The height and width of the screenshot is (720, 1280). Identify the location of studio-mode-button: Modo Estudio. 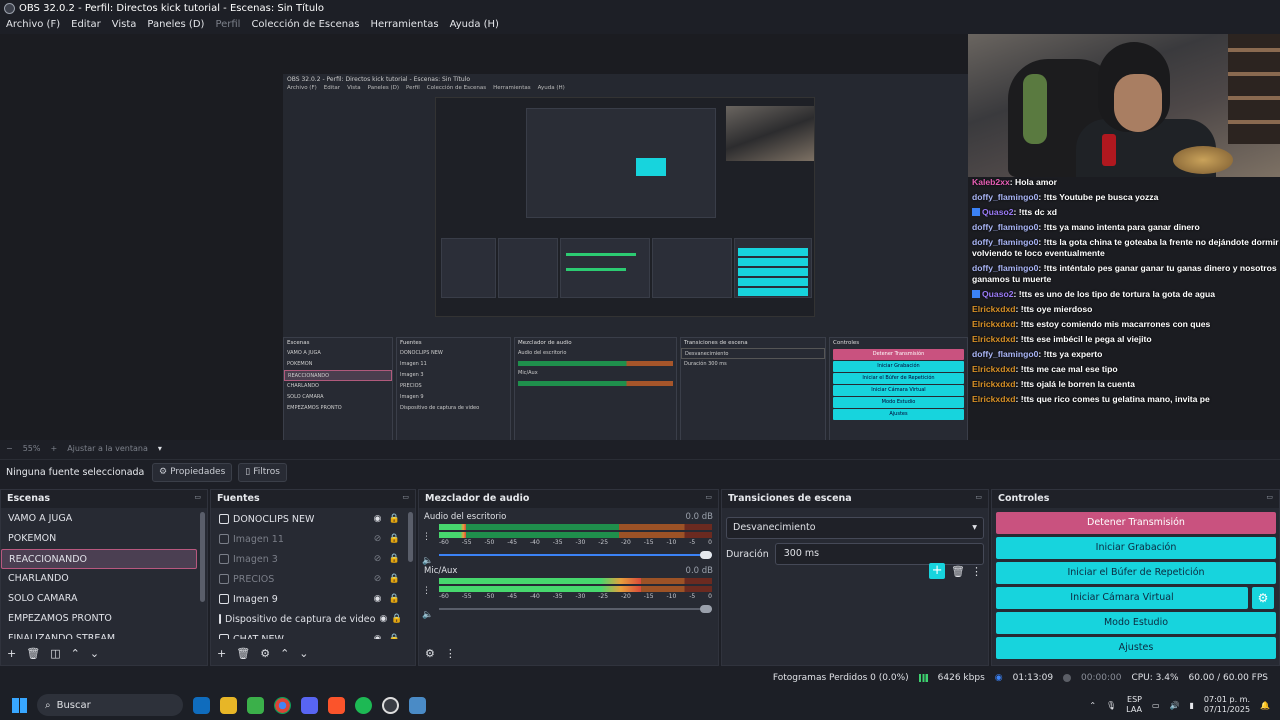
(1136, 623).